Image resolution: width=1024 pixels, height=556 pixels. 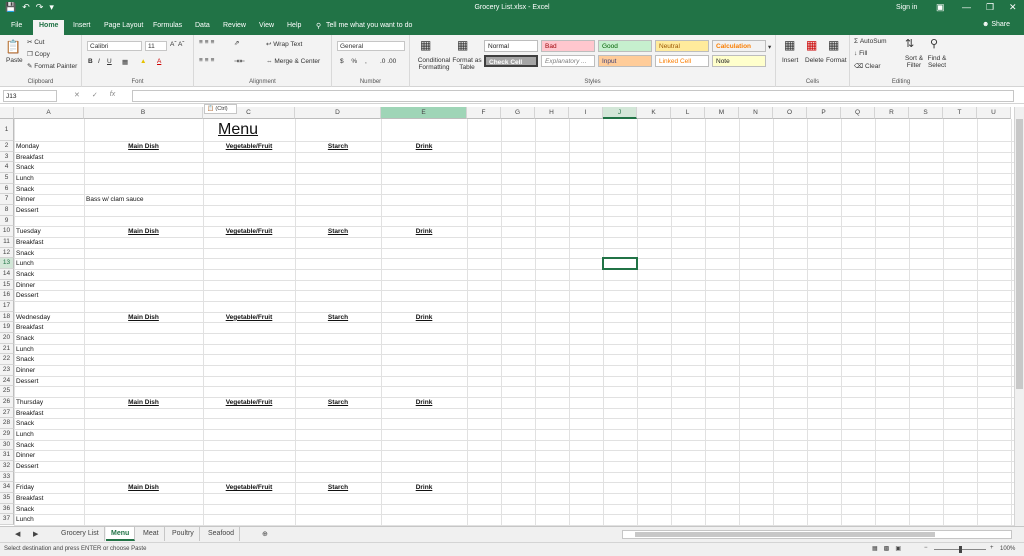 I want to click on insert-cells-icon: ▦, so click(x=789, y=45).